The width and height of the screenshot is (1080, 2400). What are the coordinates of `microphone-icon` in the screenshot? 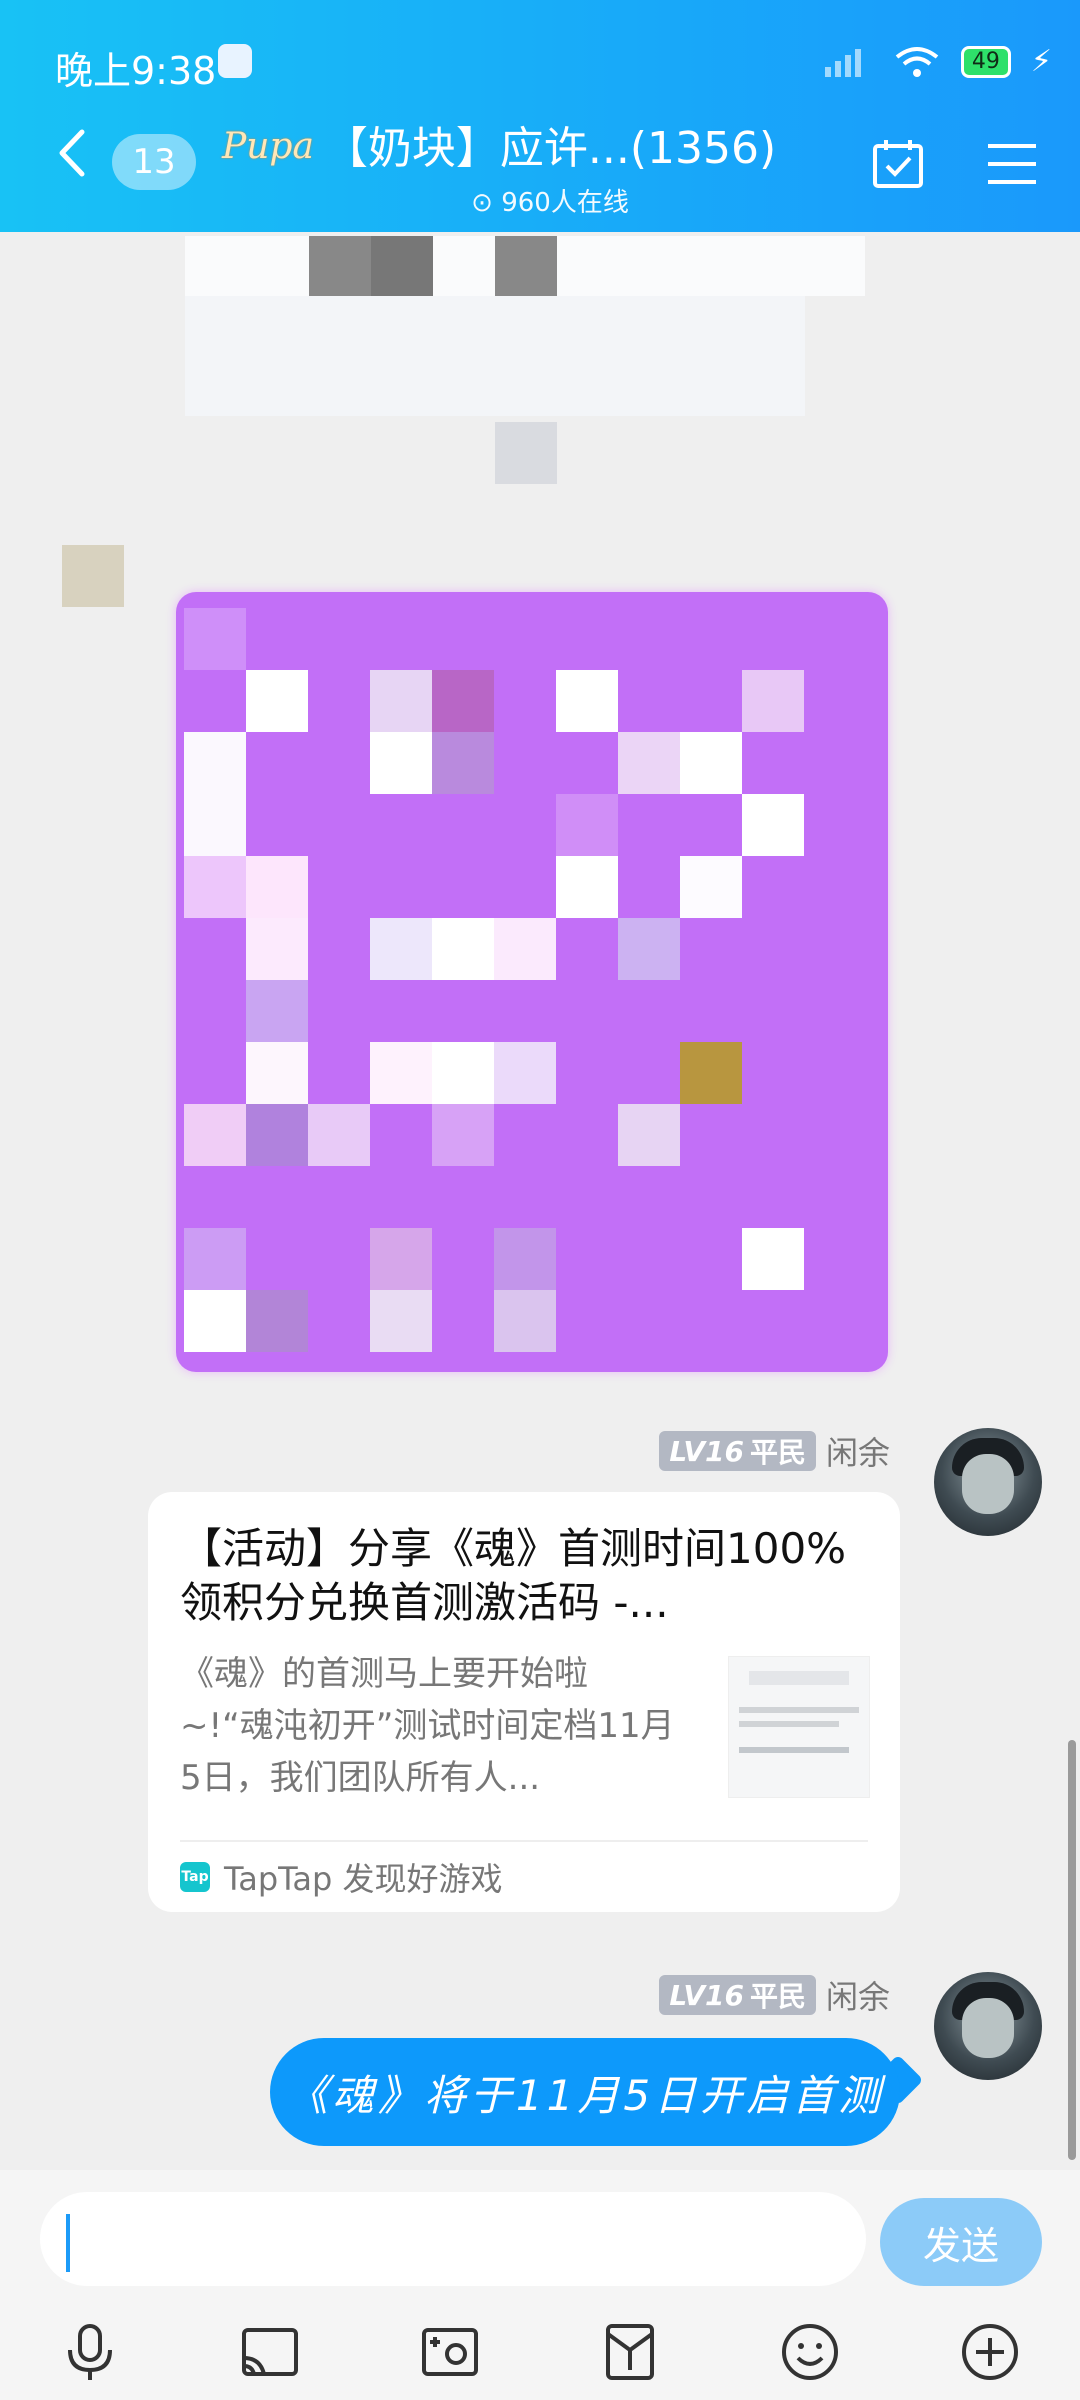 It's located at (90, 2352).